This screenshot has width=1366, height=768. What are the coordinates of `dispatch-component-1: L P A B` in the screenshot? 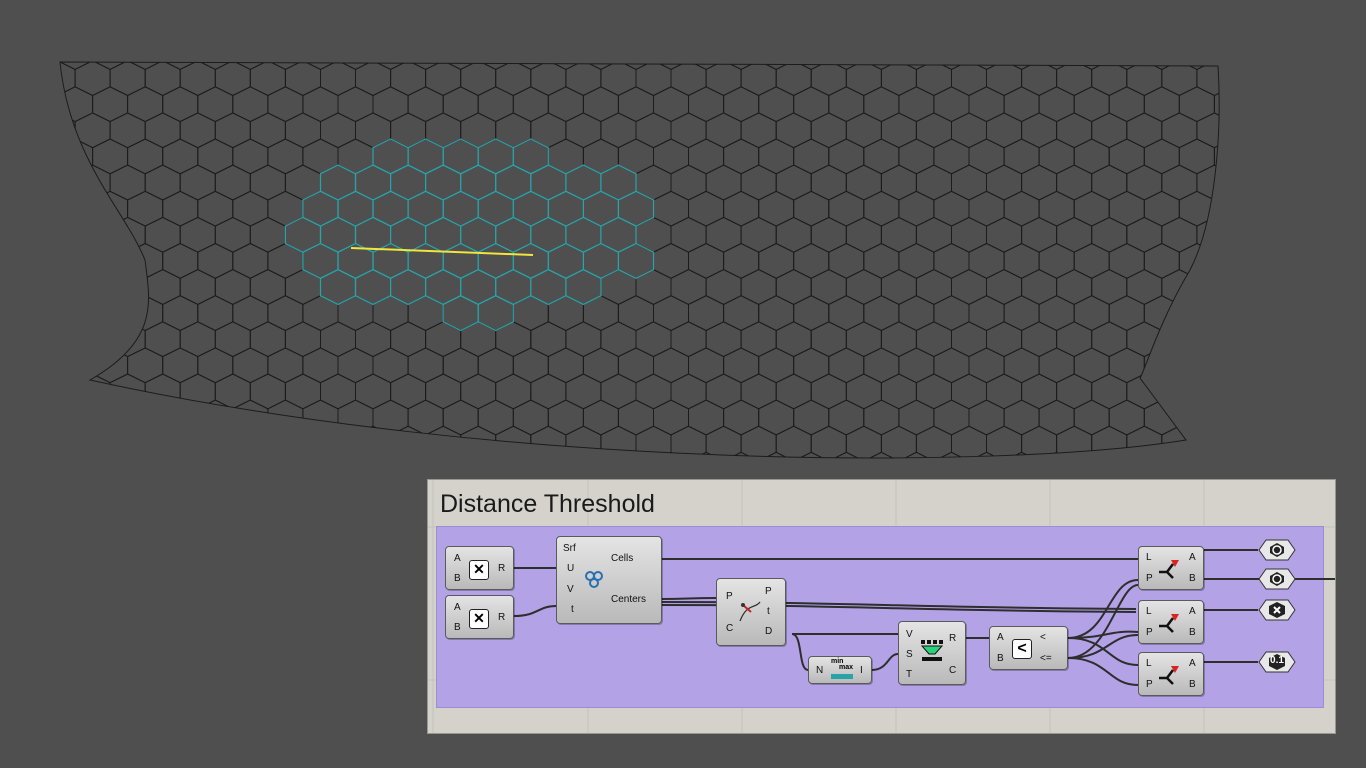 It's located at (1171, 568).